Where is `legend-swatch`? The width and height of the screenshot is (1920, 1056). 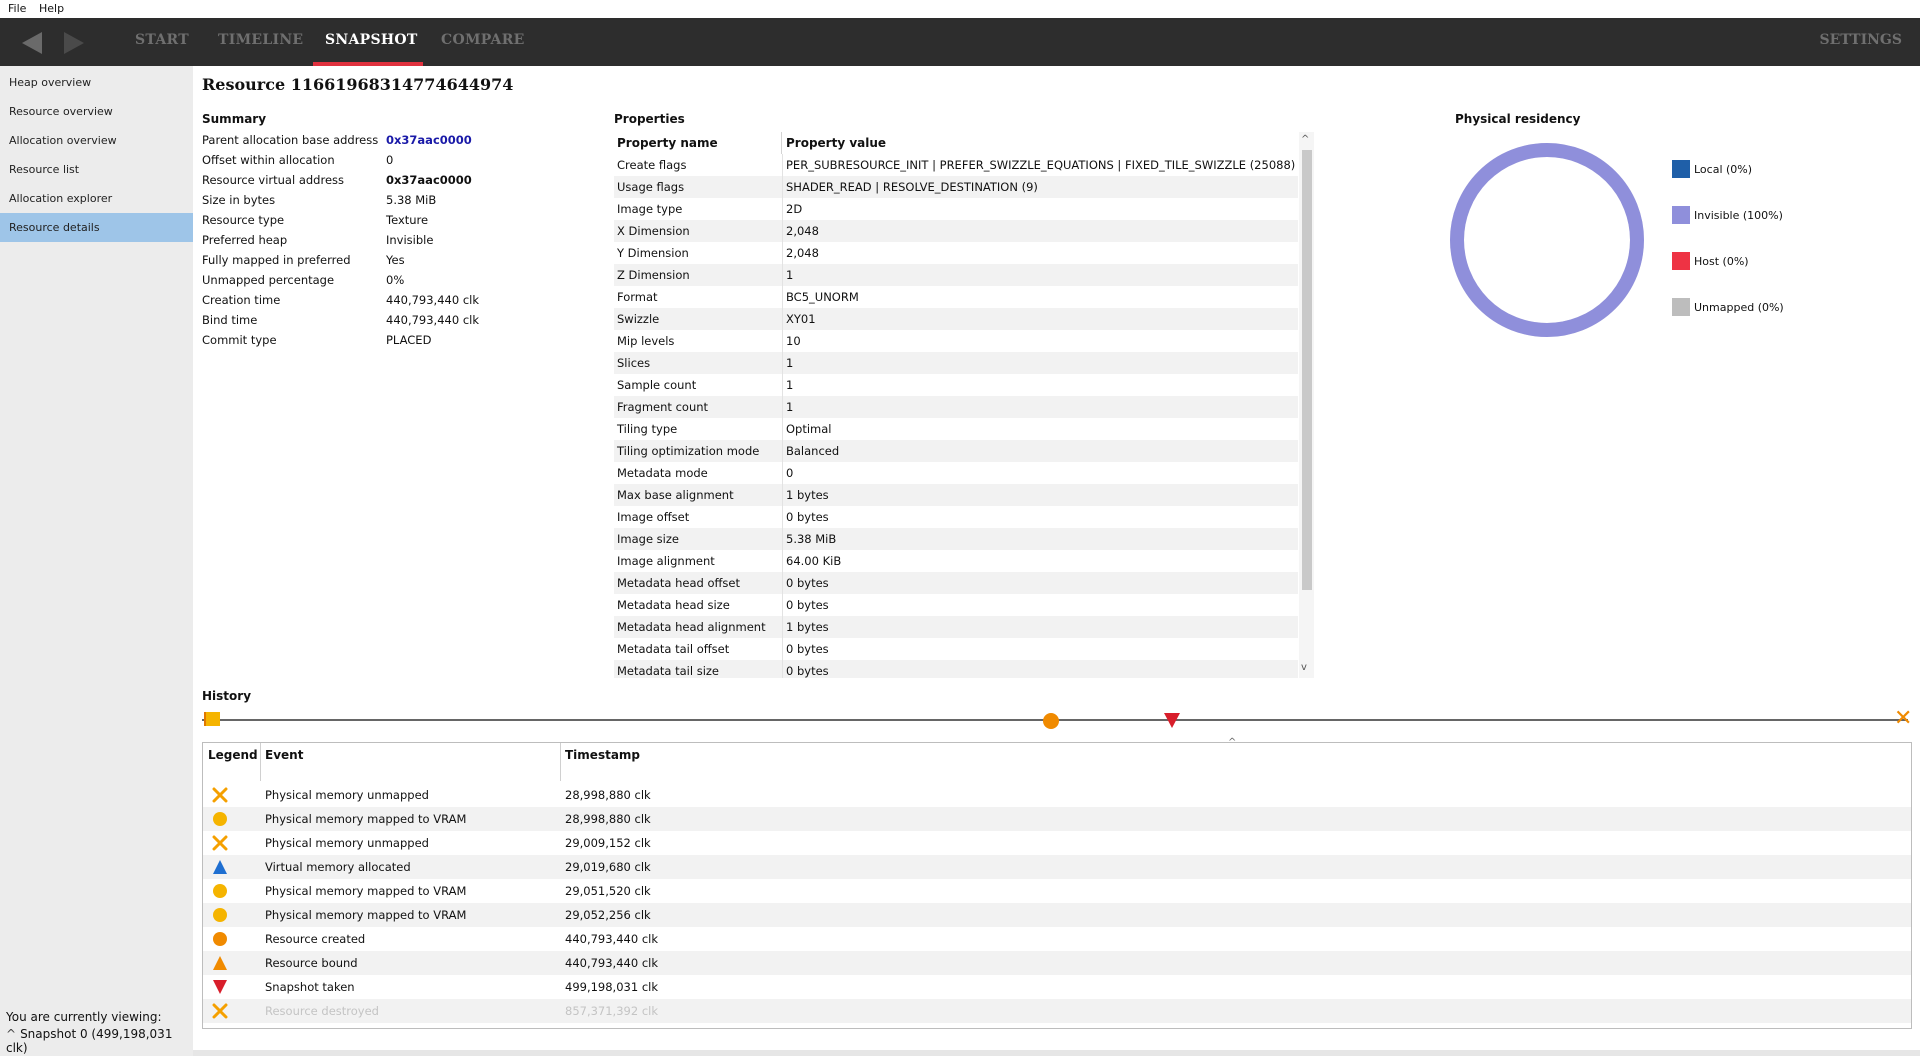 legend-swatch is located at coordinates (1681, 169).